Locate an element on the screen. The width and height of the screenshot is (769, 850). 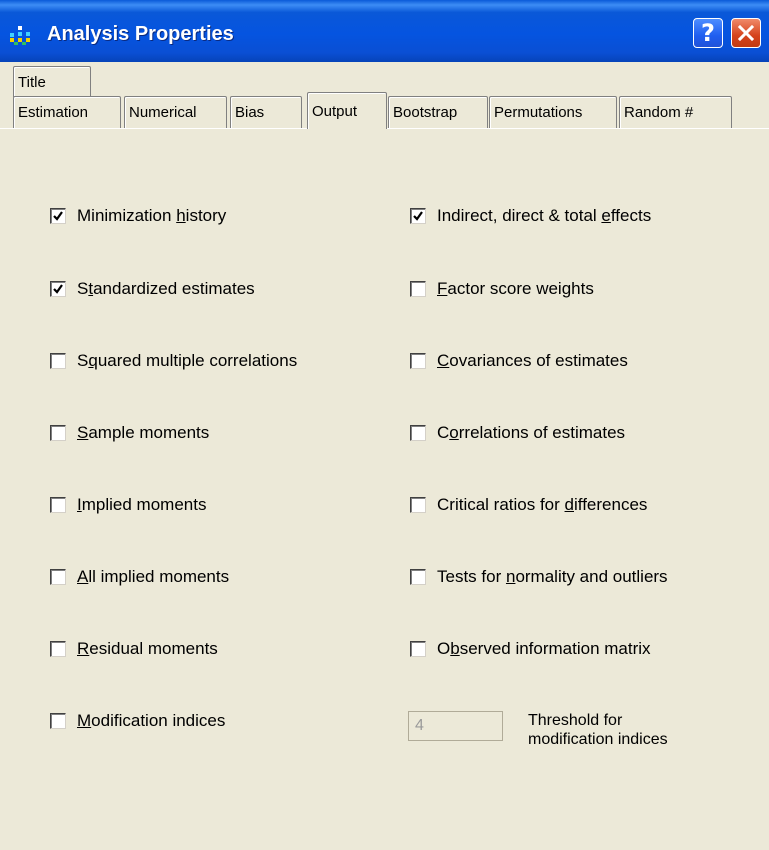
checkbox-label: Squared multiple correlations is located at coordinates (187, 360).